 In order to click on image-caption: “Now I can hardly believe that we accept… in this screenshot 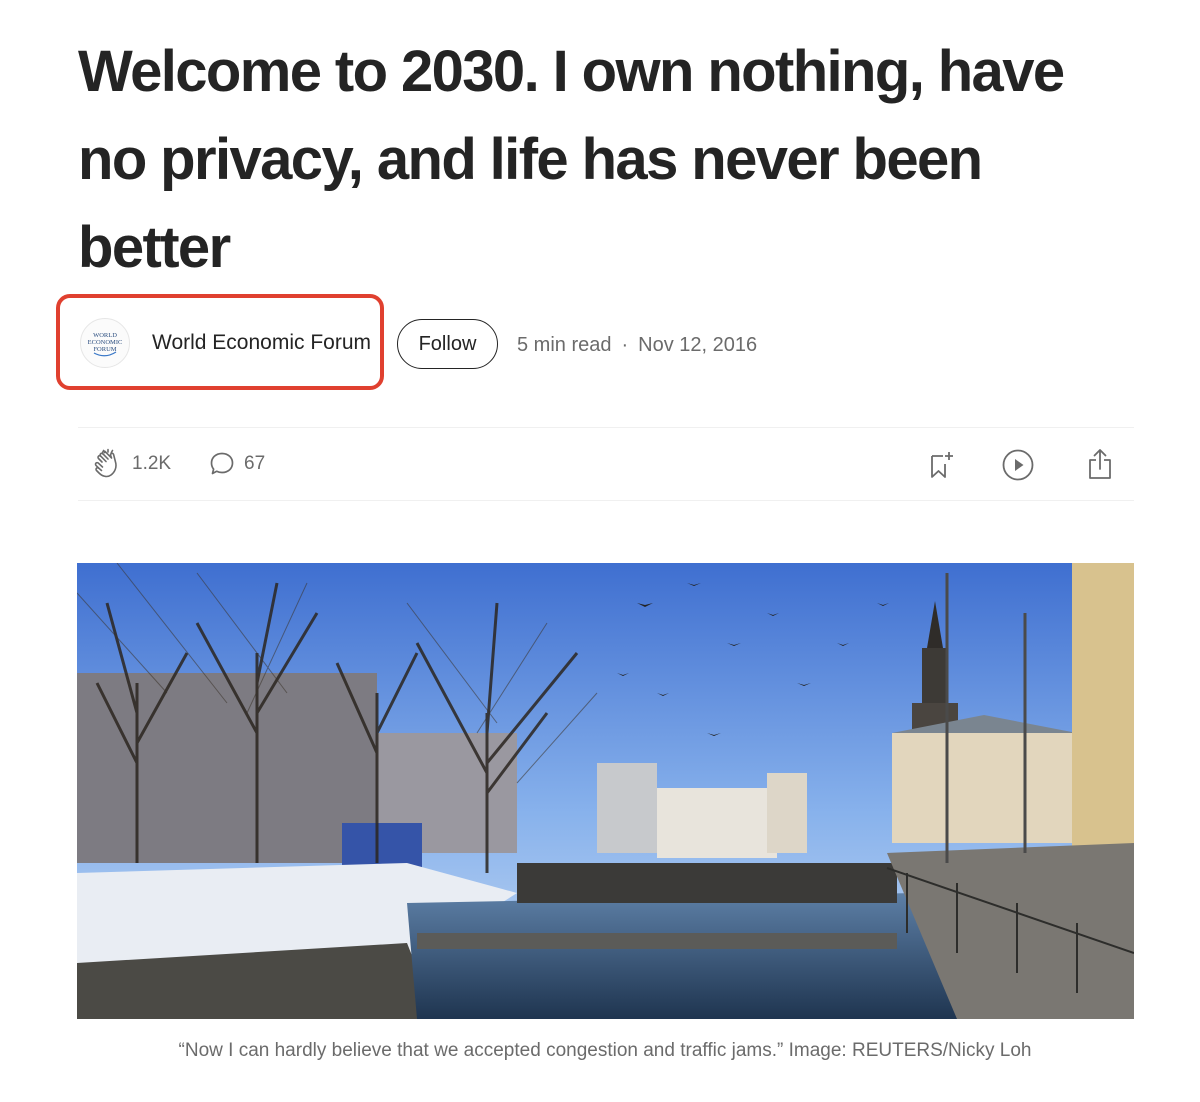, I will do `click(605, 1050)`.